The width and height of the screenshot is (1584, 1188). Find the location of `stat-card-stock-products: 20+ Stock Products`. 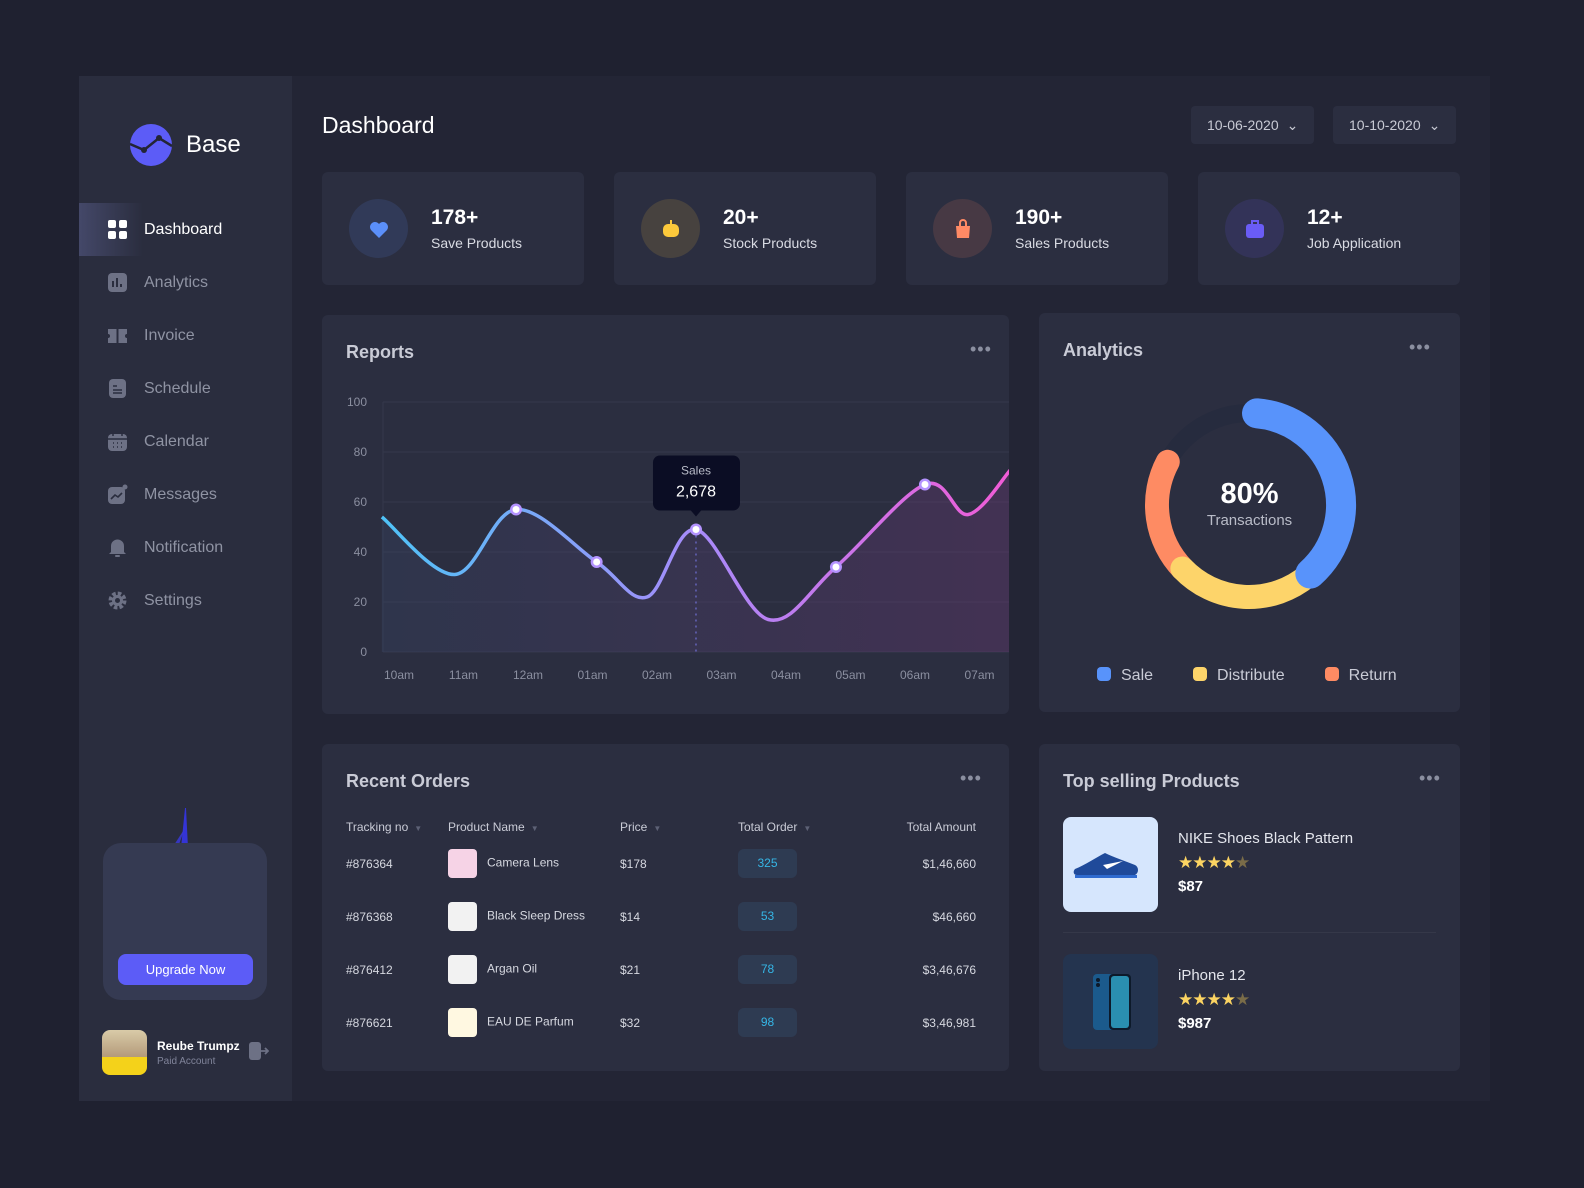

stat-card-stock-products: 20+ Stock Products is located at coordinates (745, 228).